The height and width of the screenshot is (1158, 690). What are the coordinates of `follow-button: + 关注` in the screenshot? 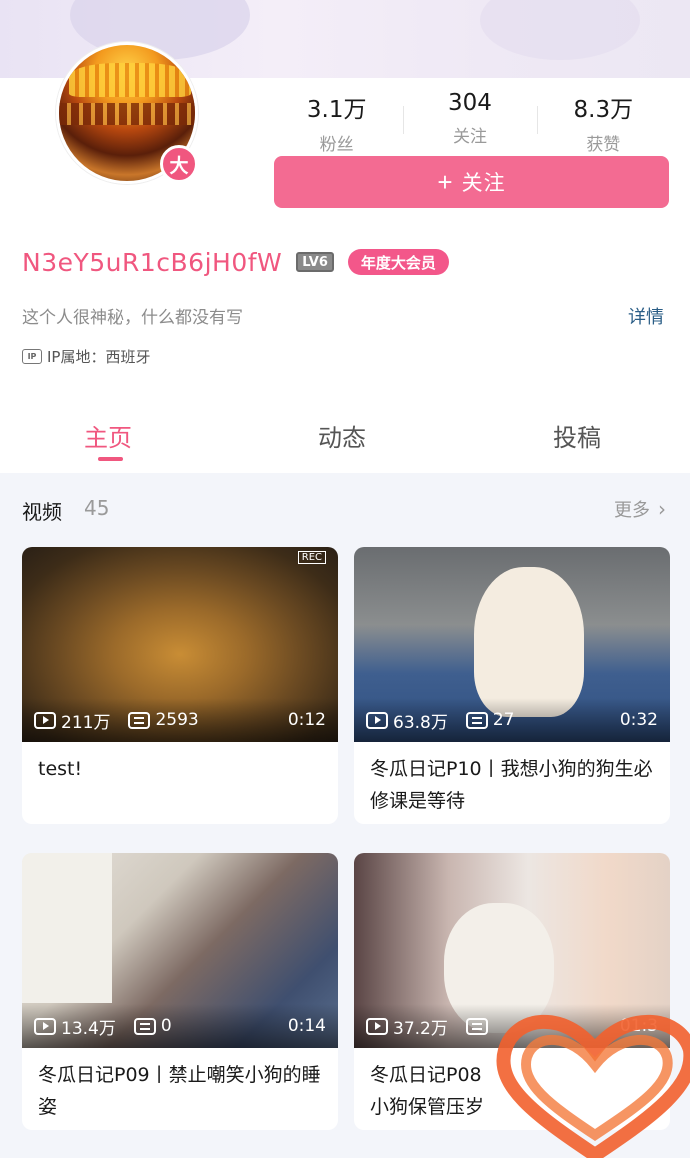 It's located at (471, 182).